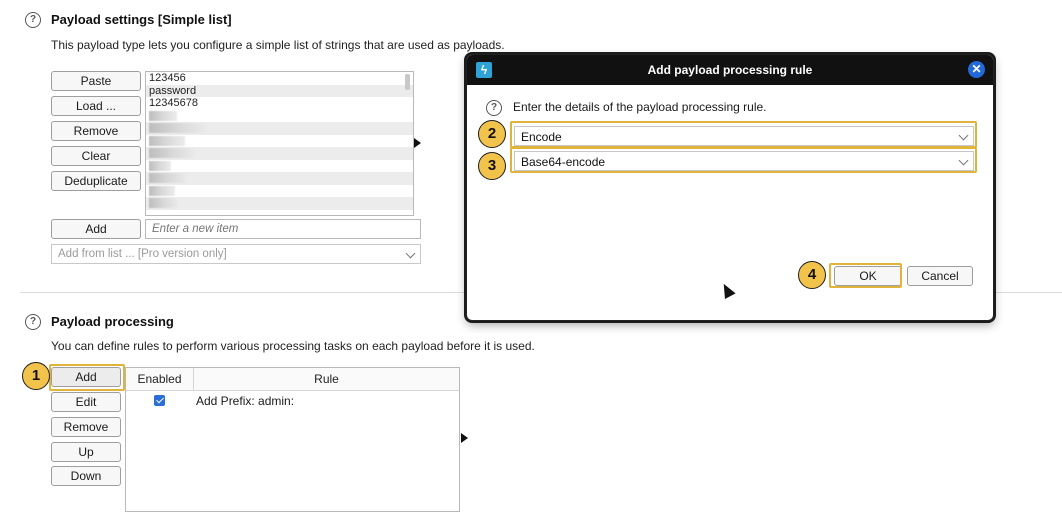 The image size is (1062, 512). Describe the element at coordinates (86, 402) in the screenshot. I see `edit-rule-button: Edit` at that location.